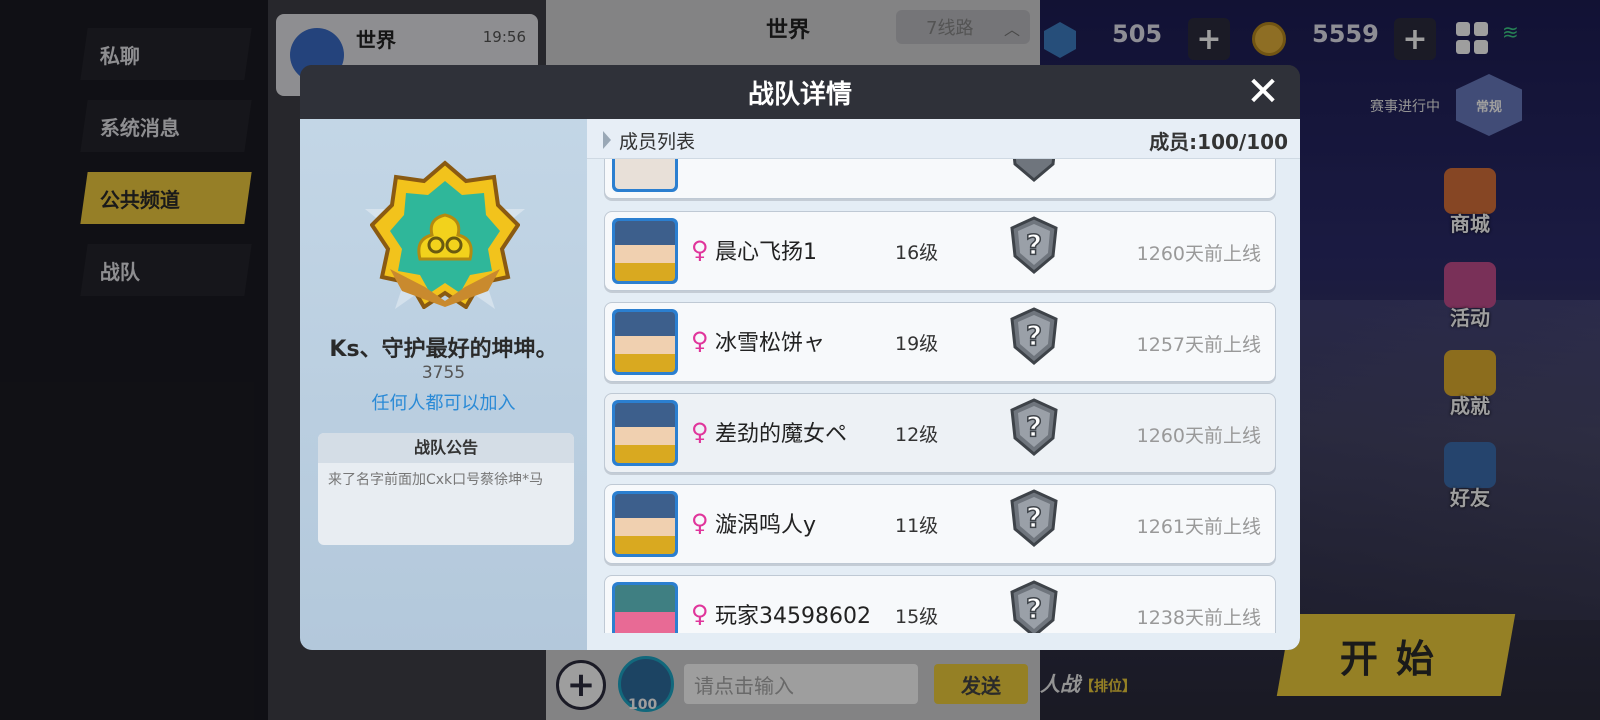 This screenshot has height=720, width=1600. What do you see at coordinates (917, 526) in the screenshot?
I see `member-level: 11级` at bounding box center [917, 526].